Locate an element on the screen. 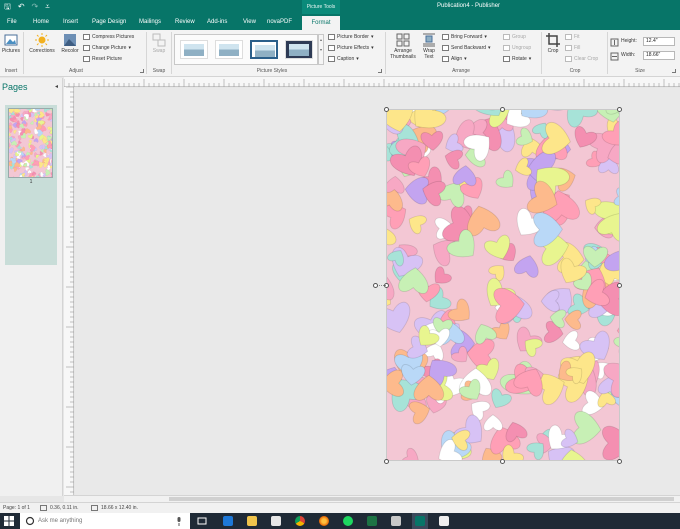  collapse-pane-icon: ◂ is located at coordinates (56, 86).